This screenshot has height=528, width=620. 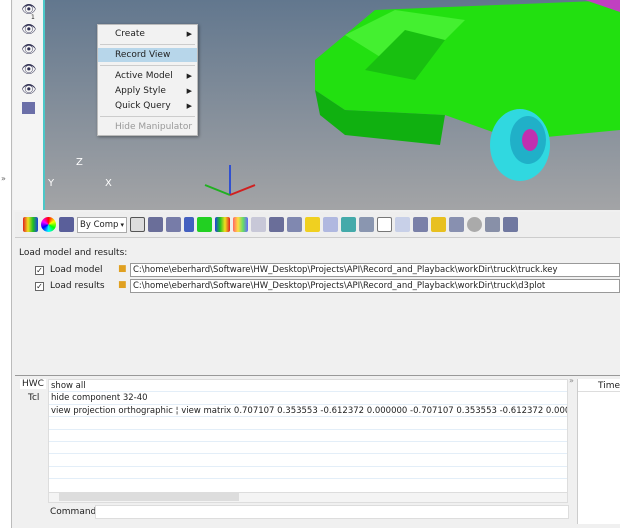 I want to click on vector-icon, so click(x=366, y=224).